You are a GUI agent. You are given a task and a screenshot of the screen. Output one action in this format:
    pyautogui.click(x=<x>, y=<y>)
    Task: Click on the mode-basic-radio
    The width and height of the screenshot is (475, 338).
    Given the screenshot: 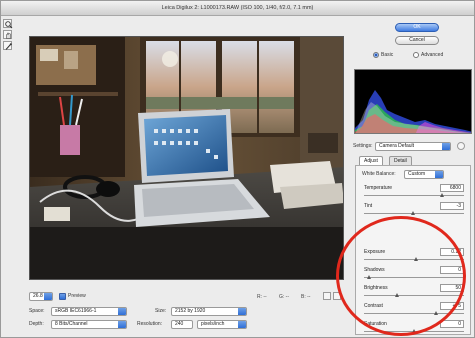 What is the action you would take?
    pyautogui.click(x=376, y=55)
    